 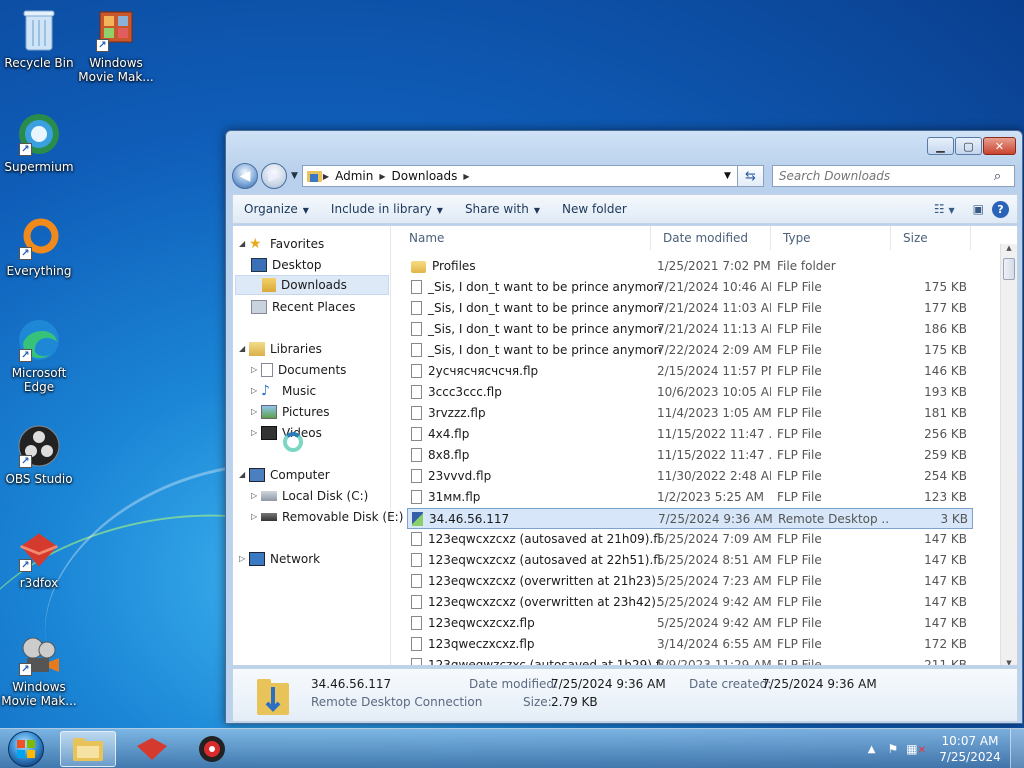 I want to click on desktop-icon-supermium: ↗ Supermium, so click(x=39, y=143).